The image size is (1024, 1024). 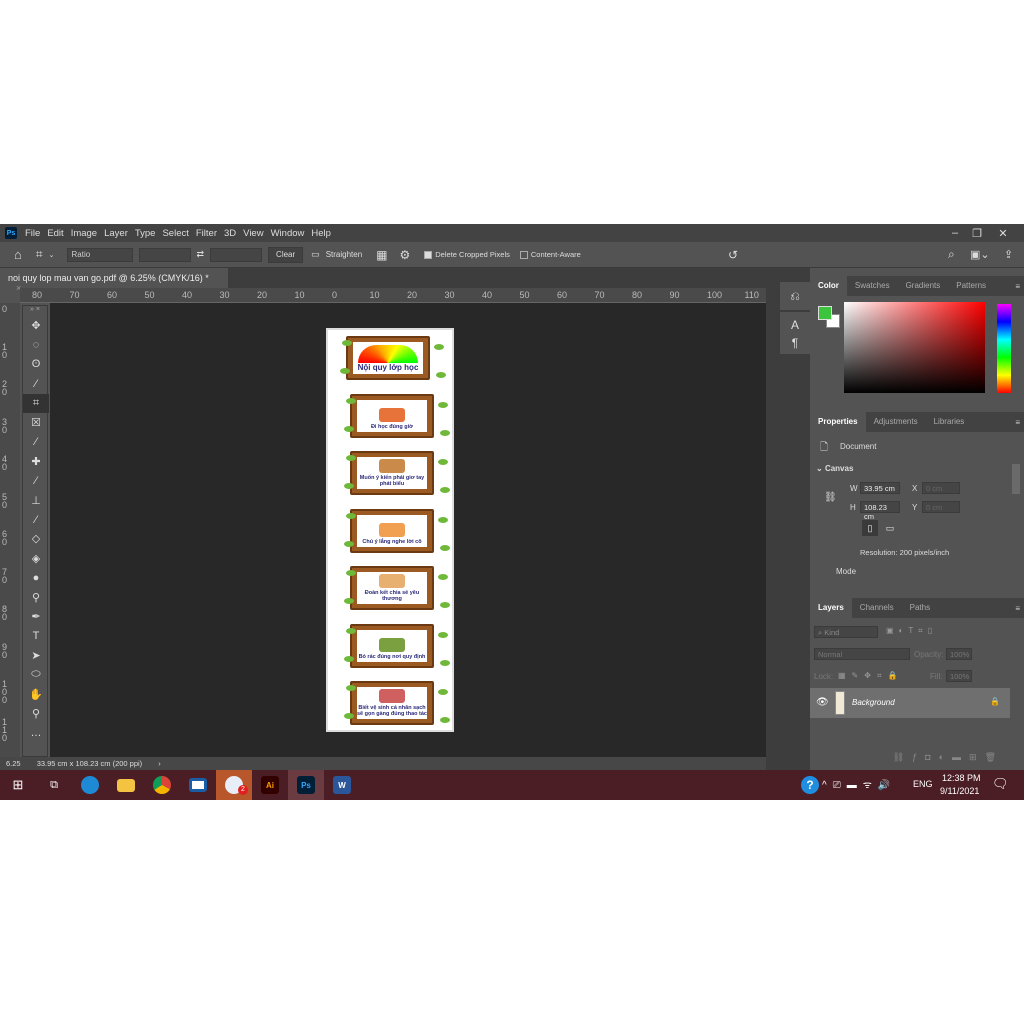 I want to click on lock-icons: ▦✎✥⌗🔒, so click(x=870, y=676).